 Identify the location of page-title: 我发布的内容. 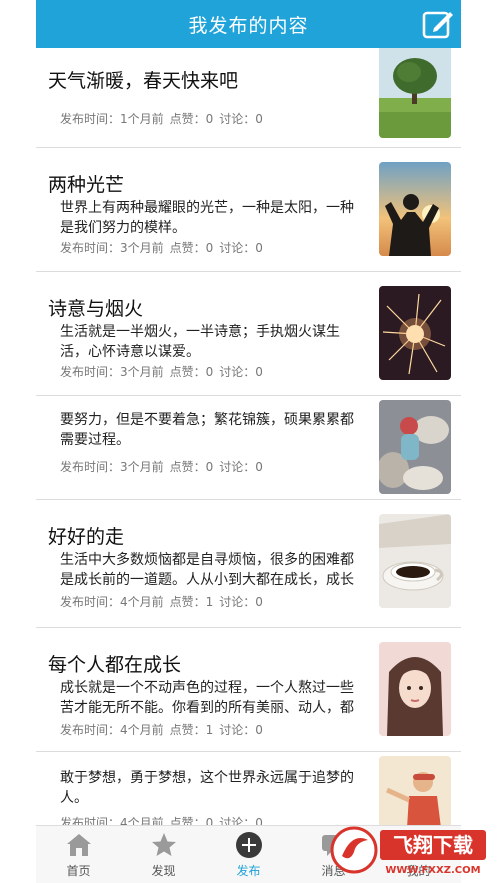
(248, 25).